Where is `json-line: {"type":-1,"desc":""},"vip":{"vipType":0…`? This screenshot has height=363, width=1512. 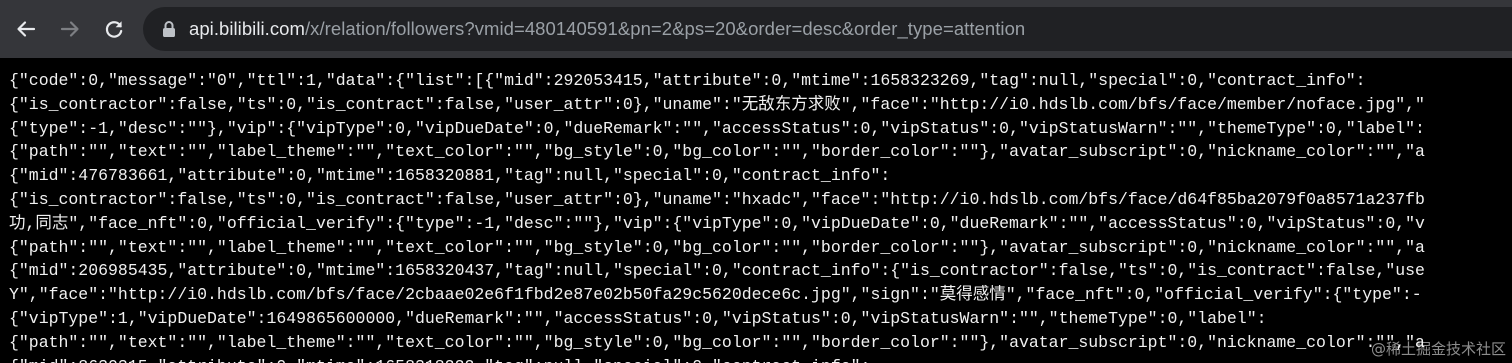
json-line: {"type":-1,"desc":""},"vip":{"vipType":0… is located at coordinates (717, 128).